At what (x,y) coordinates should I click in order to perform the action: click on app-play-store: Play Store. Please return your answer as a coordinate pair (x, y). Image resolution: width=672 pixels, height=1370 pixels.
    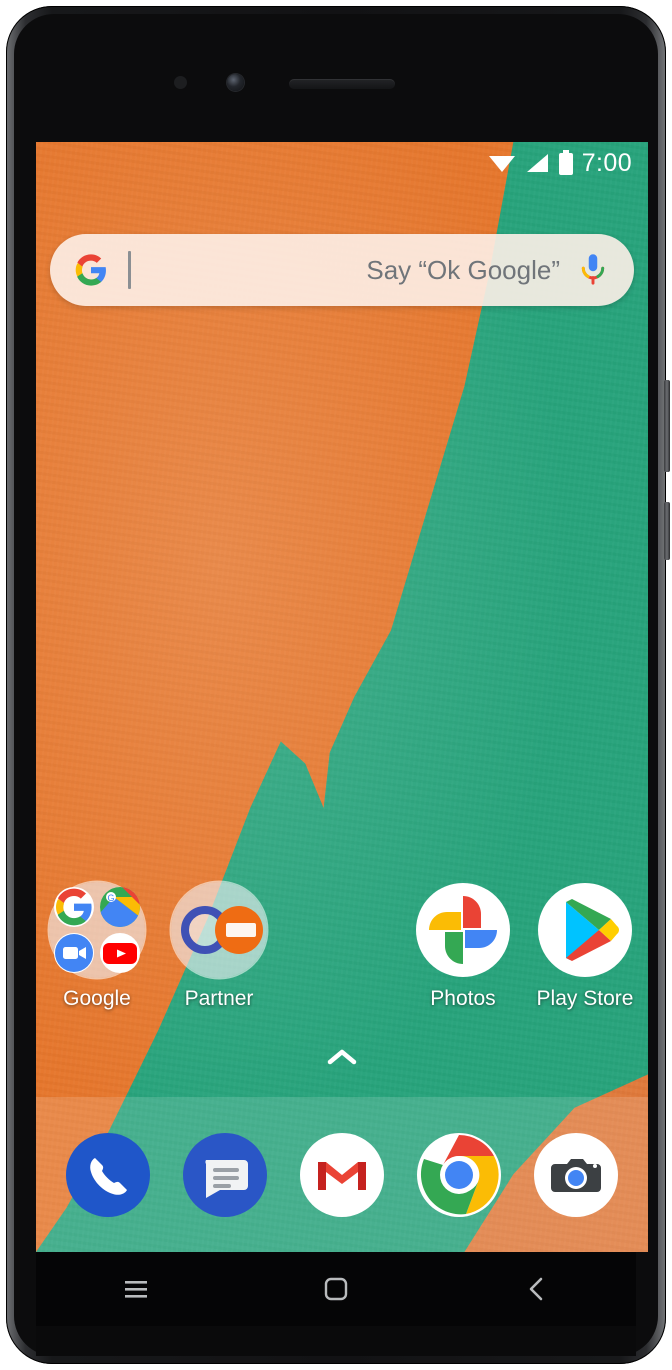
    Looking at the image, I should click on (585, 946).